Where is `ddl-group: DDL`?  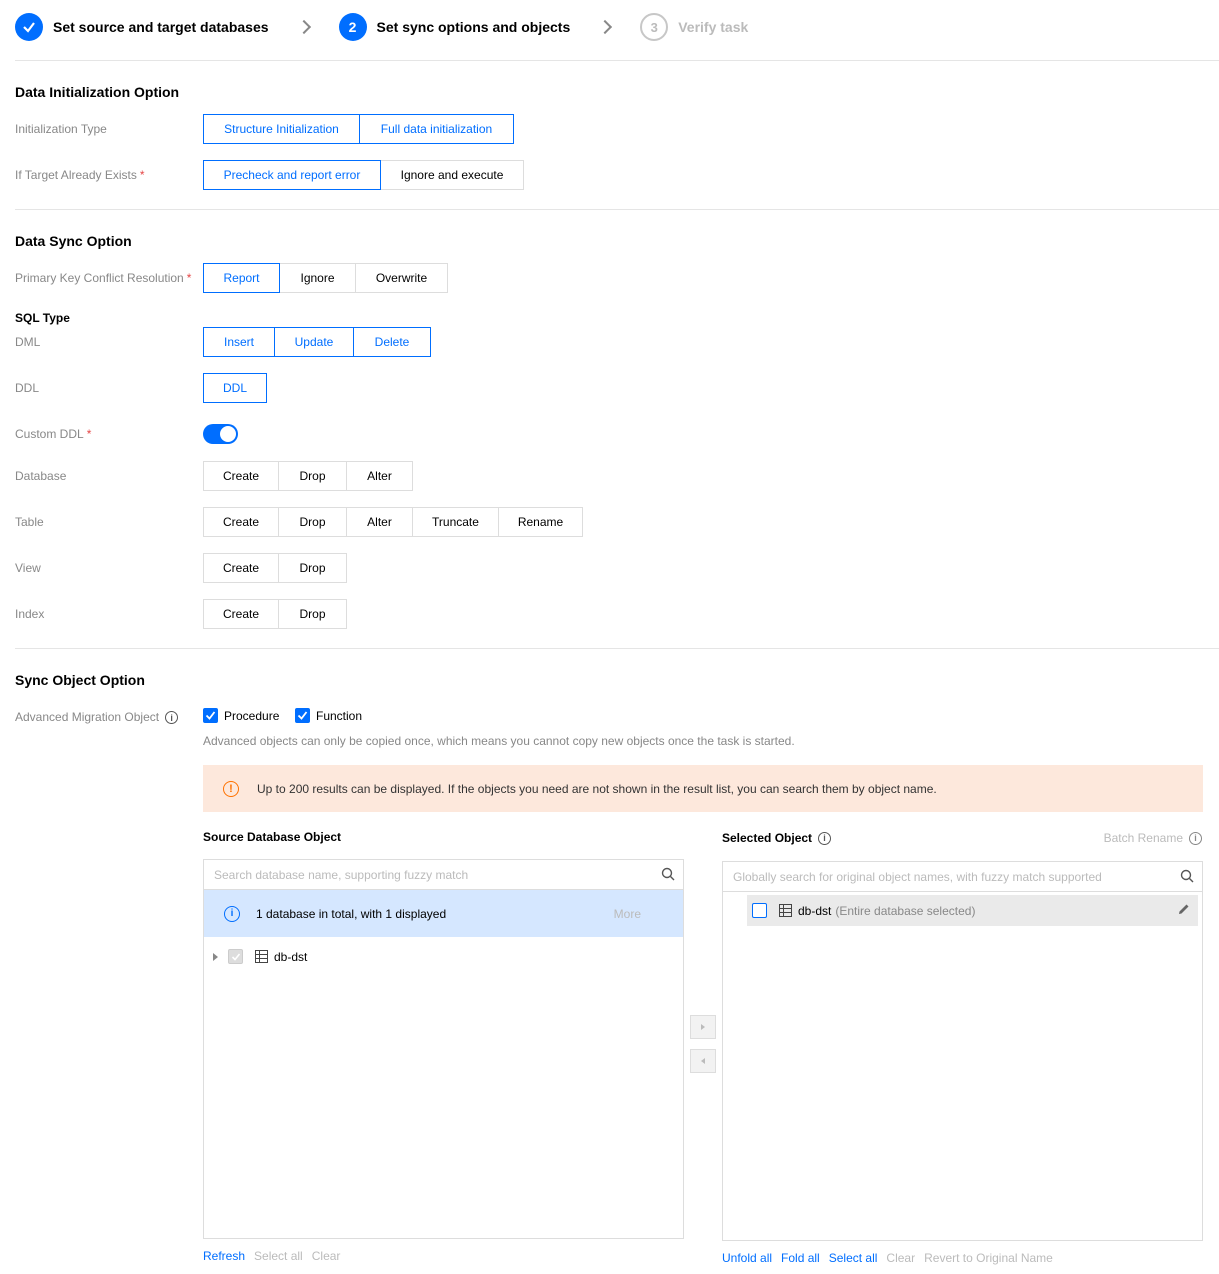 ddl-group: DDL is located at coordinates (235, 388).